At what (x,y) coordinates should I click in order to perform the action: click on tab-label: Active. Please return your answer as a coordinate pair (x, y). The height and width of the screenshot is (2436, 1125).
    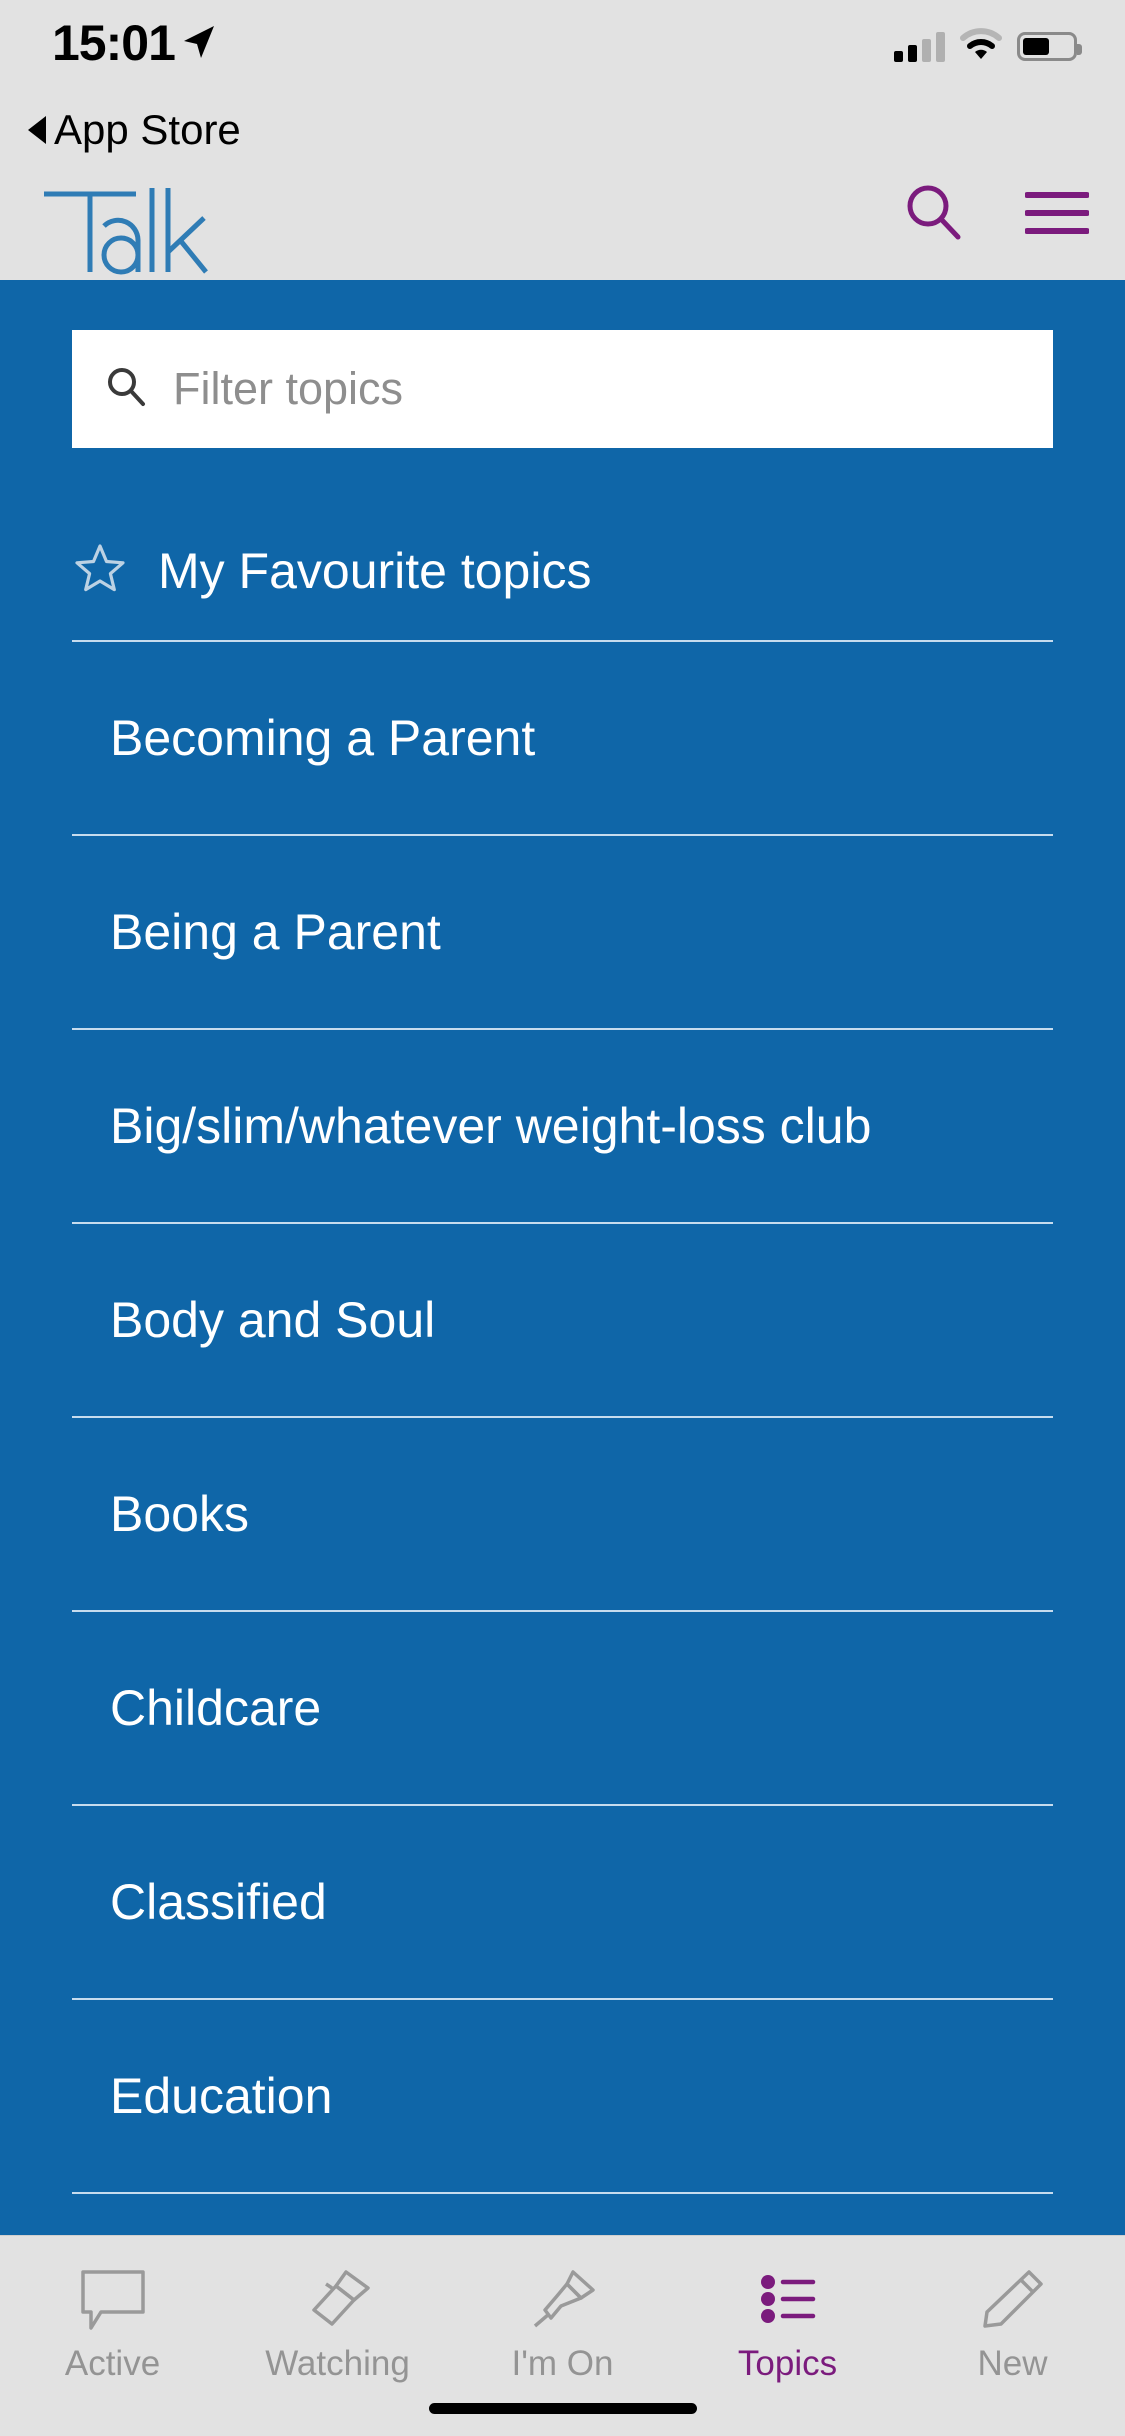
    Looking at the image, I should click on (112, 2363).